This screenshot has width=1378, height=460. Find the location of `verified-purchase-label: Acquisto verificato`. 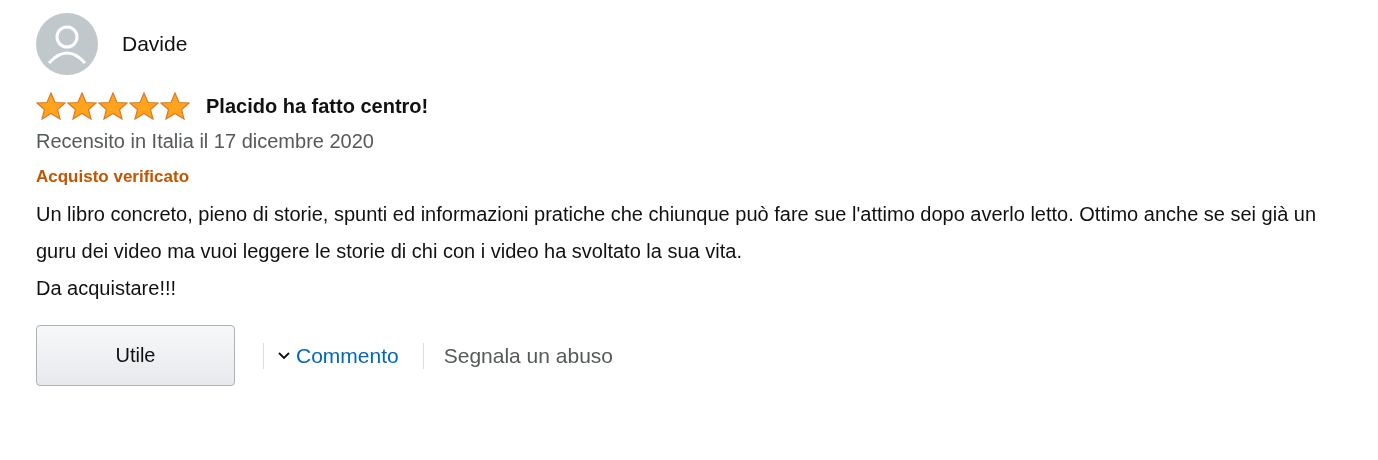

verified-purchase-label: Acquisto verificato is located at coordinates (113, 177).